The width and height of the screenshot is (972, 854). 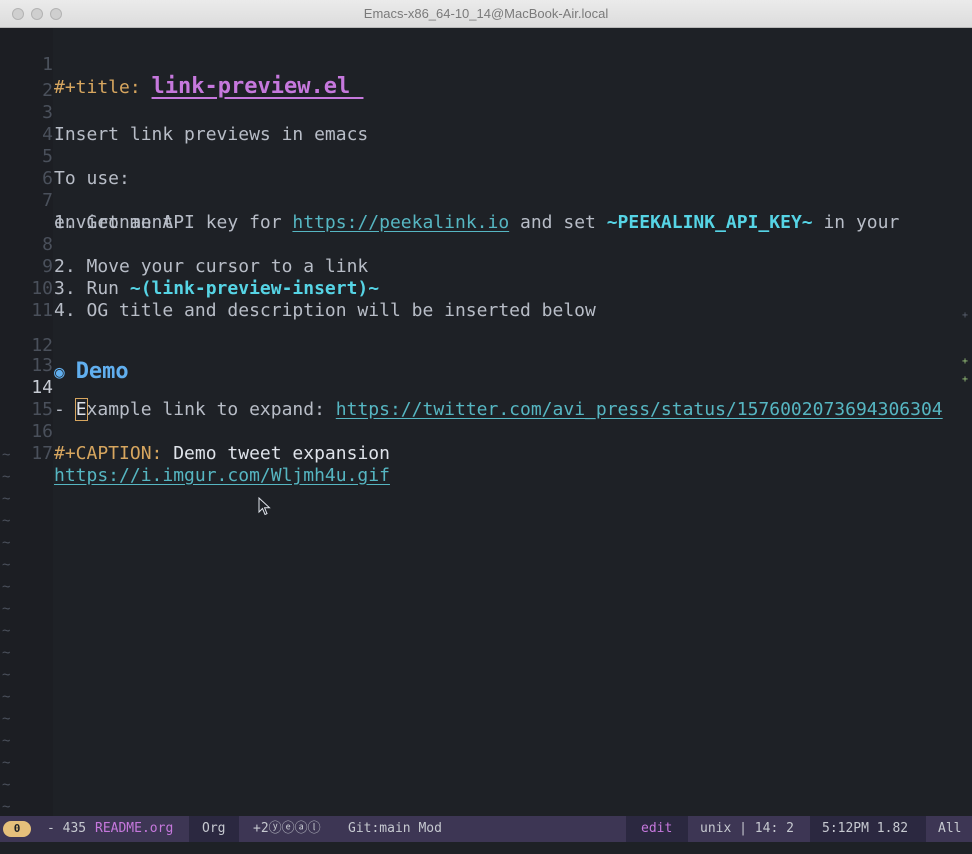 I want to click on buffer-line: 4, so click(x=486, y=123).